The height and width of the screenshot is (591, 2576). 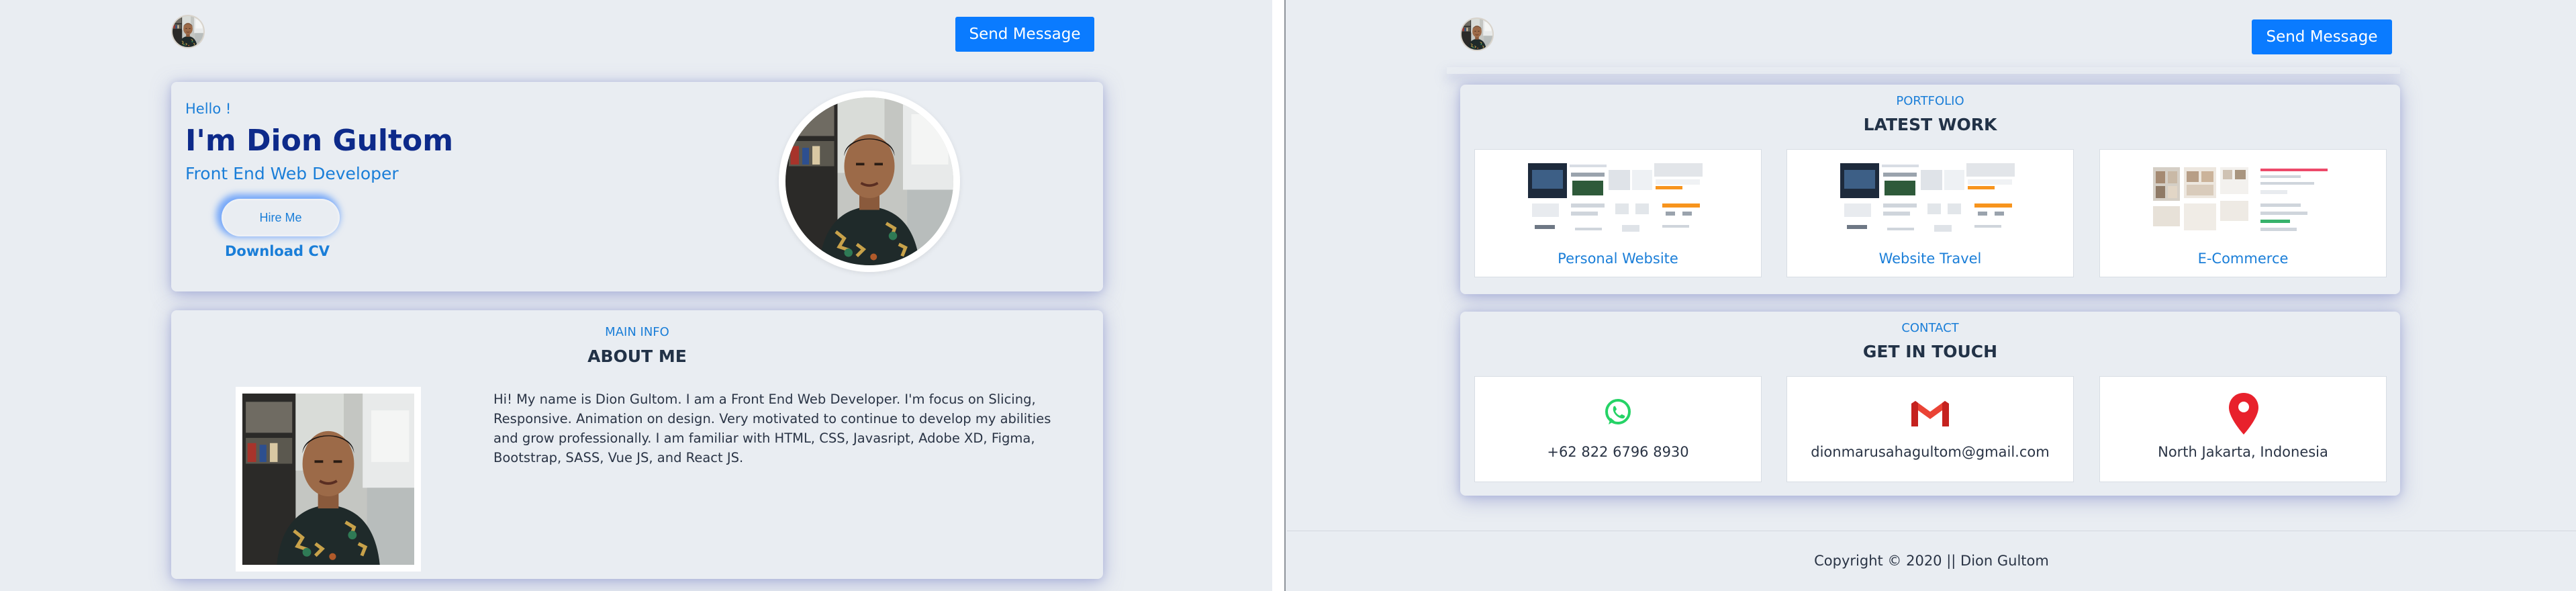 What do you see at coordinates (1618, 412) in the screenshot?
I see `whatsapp-icon` at bounding box center [1618, 412].